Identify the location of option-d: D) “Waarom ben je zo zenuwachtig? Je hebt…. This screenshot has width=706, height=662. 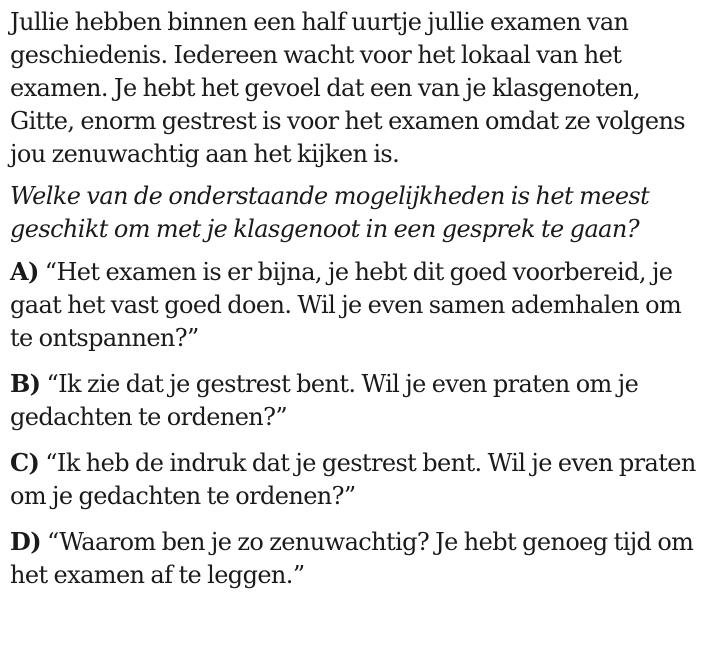
(352, 558).